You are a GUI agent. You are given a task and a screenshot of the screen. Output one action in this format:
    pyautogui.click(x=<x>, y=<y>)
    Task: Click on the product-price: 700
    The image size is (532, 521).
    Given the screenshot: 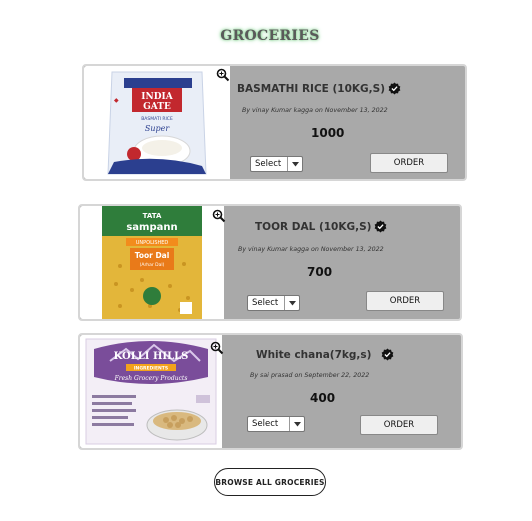 What is the action you would take?
    pyautogui.click(x=320, y=272)
    